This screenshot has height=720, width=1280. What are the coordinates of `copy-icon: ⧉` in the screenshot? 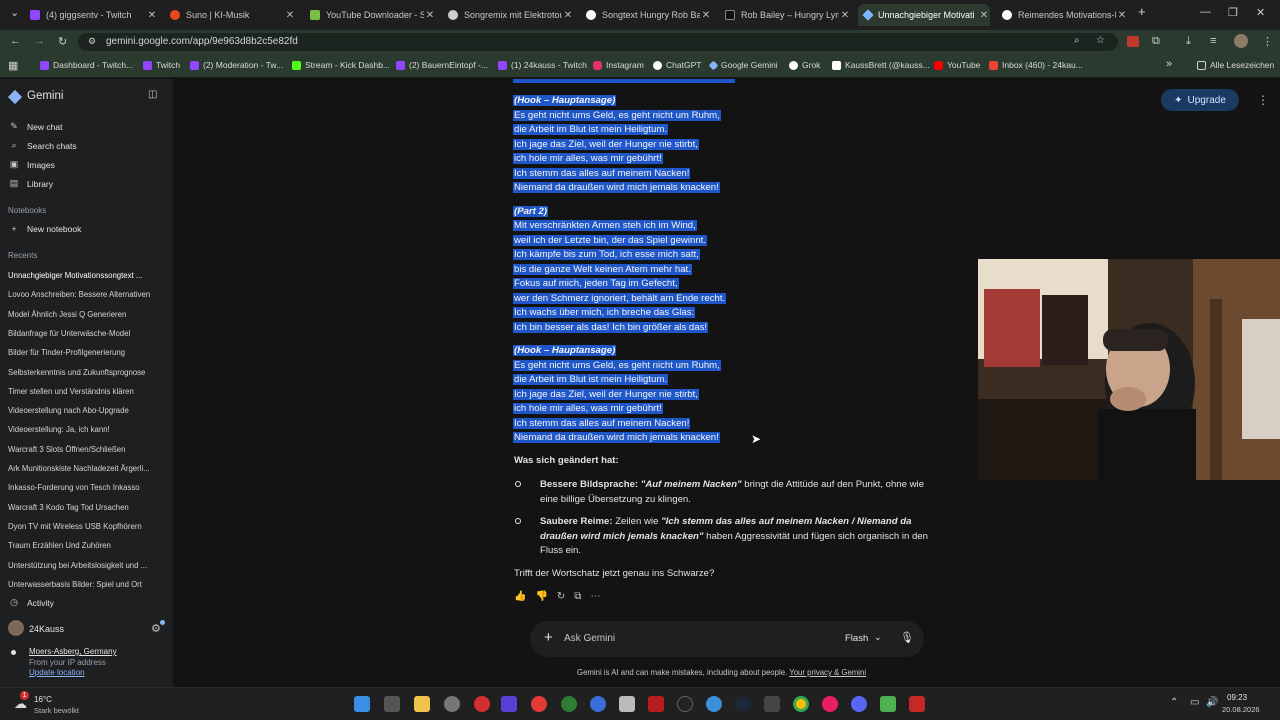 It's located at (577, 596).